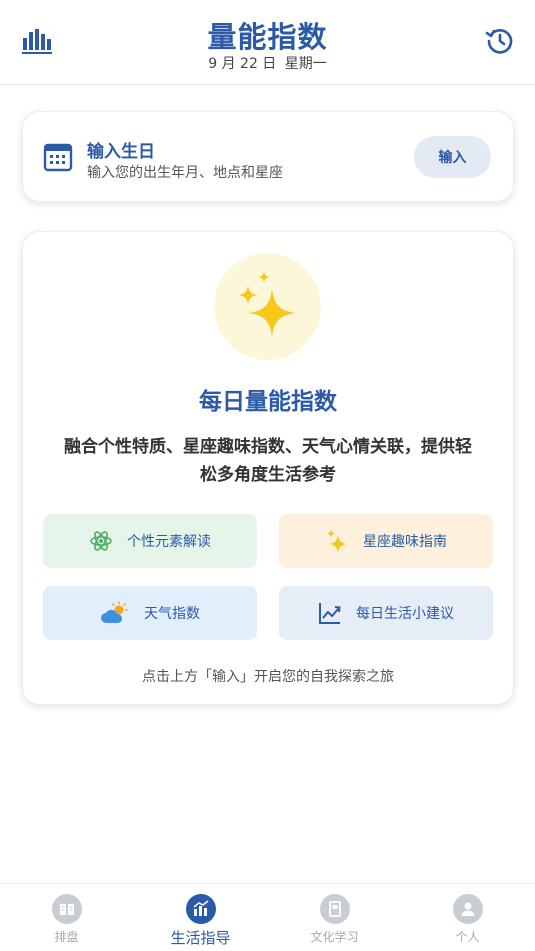  What do you see at coordinates (268, 156) in the screenshot?
I see `birthday-input-card: 输入生日 输入您的出生年月、地点和星座 输入` at bounding box center [268, 156].